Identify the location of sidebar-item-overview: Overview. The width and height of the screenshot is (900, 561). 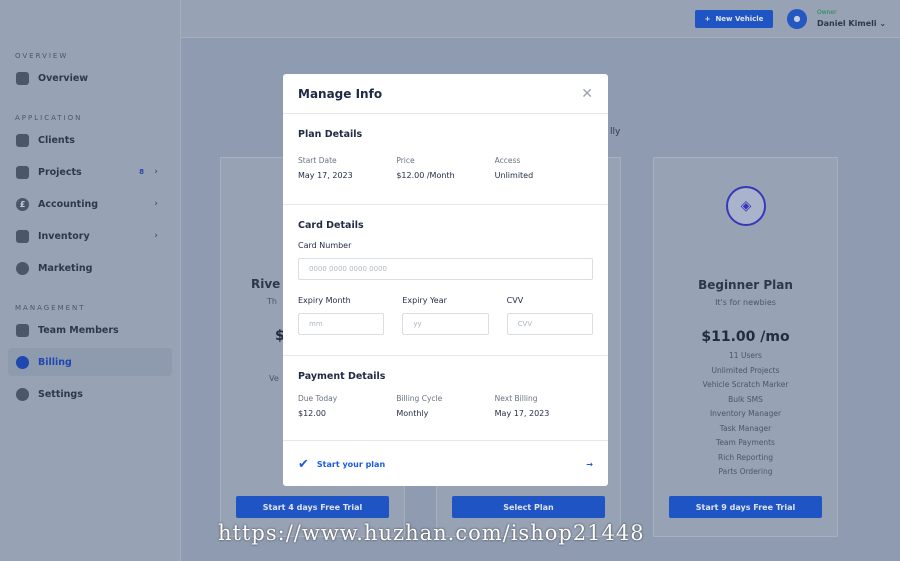
(90, 78).